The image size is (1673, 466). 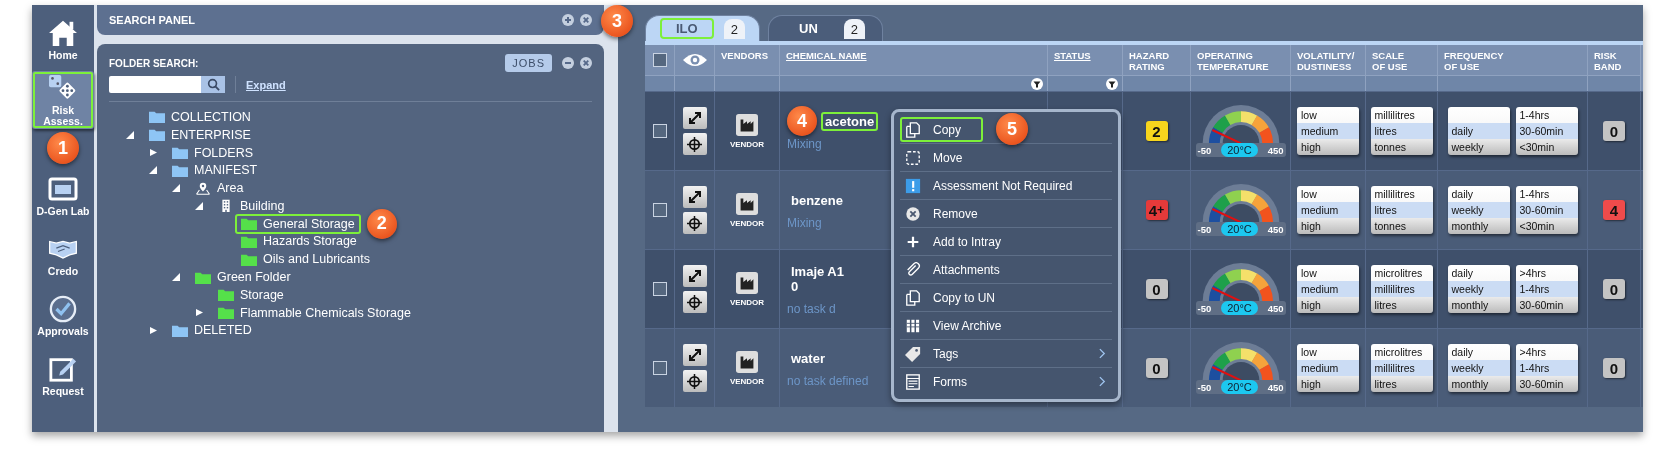 I want to click on nav-item: Credo, so click(x=63, y=256).